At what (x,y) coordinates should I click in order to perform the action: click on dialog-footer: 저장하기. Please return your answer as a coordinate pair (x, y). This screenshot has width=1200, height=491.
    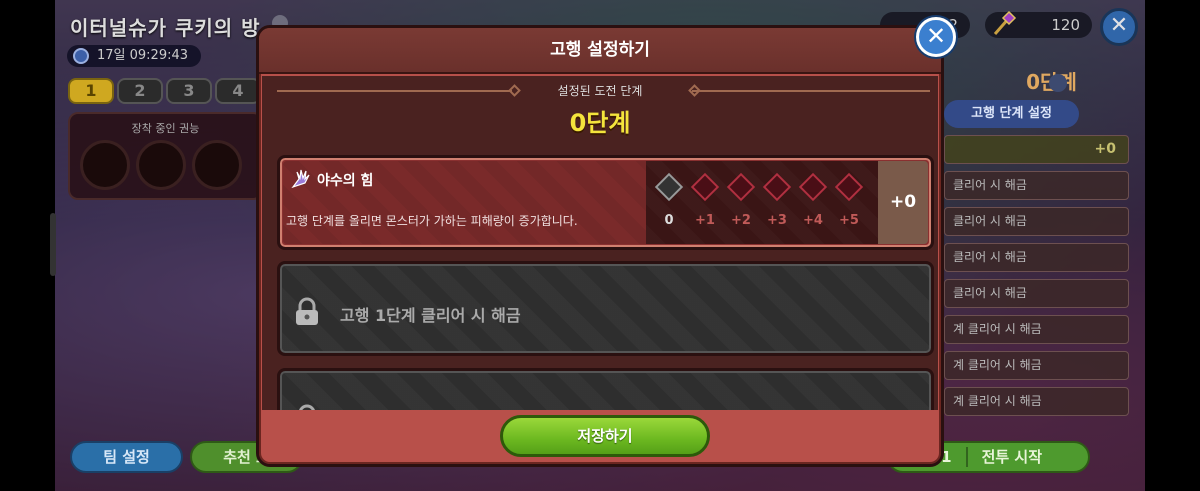
    Looking at the image, I should click on (600, 436).